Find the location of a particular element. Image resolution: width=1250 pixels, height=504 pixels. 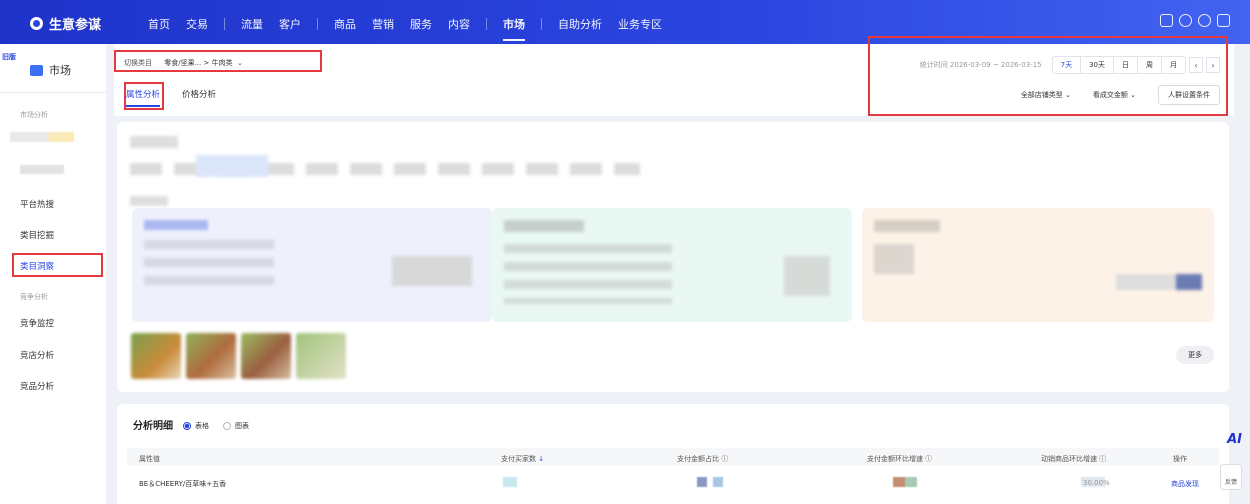

sidebar-group-competition: 竞争分析 is located at coordinates (34, 297).